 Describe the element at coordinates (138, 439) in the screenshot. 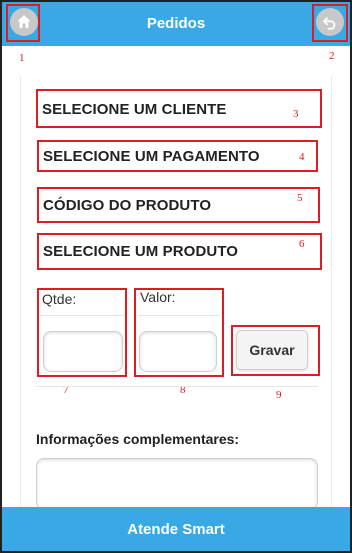

I see `info-complementares-label: Informações complementares:` at that location.